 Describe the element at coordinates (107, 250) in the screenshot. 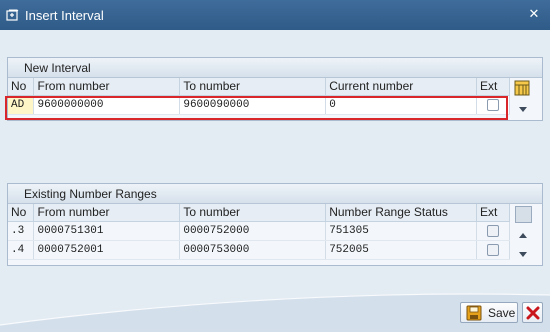

I see `from-number-cell: 0000752001` at that location.